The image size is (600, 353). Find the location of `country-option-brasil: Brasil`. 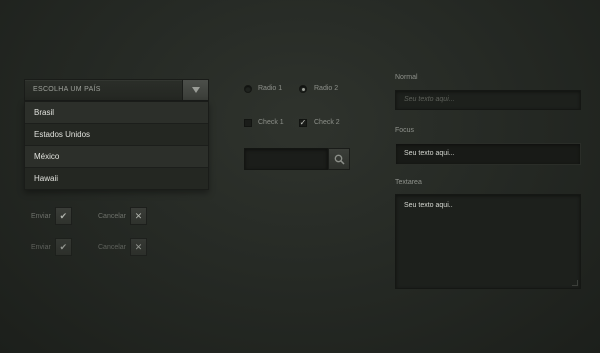

country-option-brasil: Brasil is located at coordinates (116, 113).